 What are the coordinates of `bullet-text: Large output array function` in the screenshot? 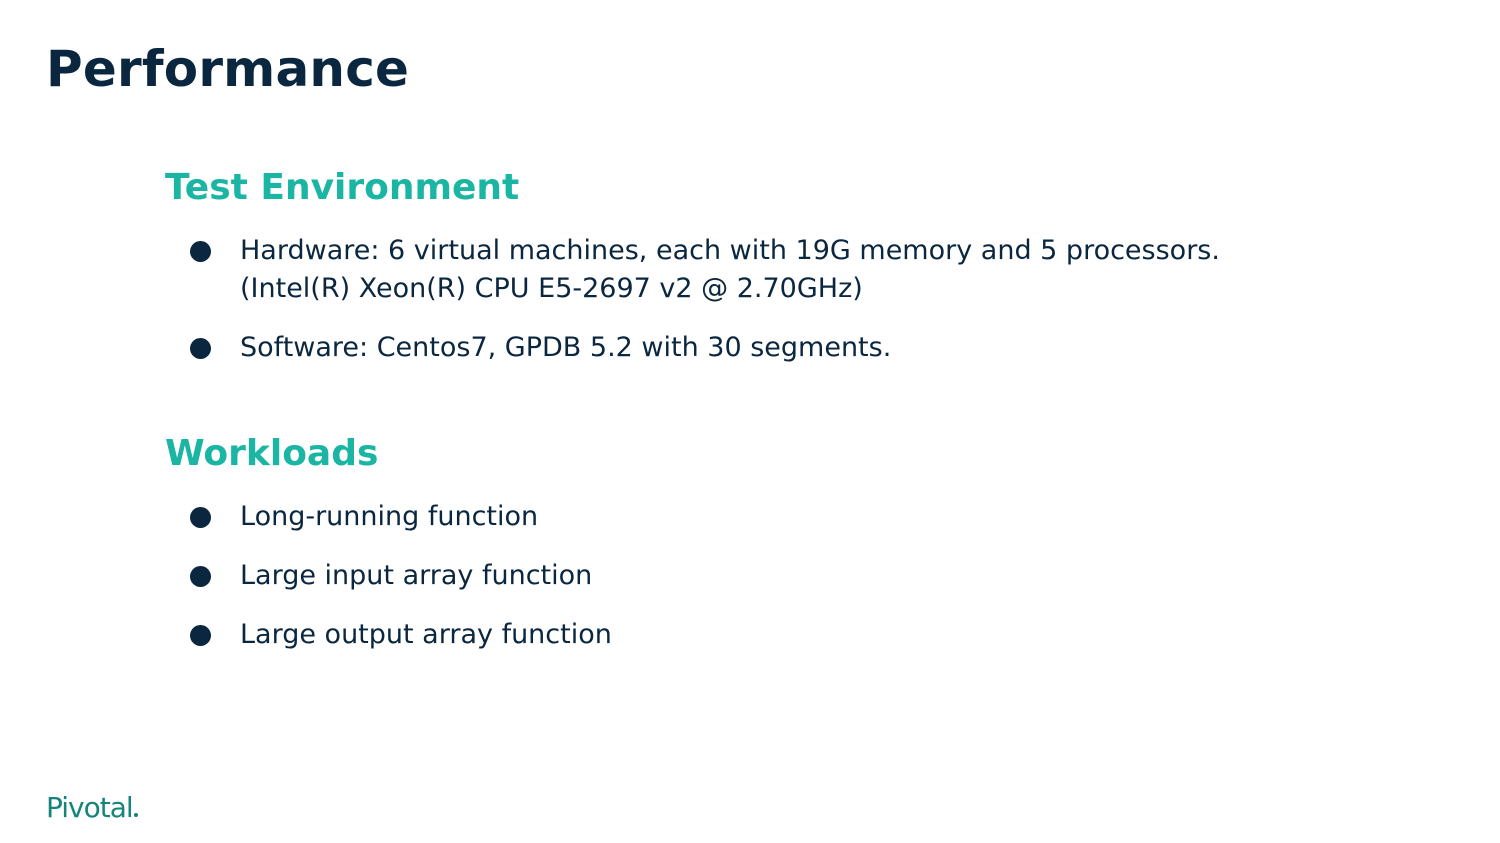 It's located at (426, 634).